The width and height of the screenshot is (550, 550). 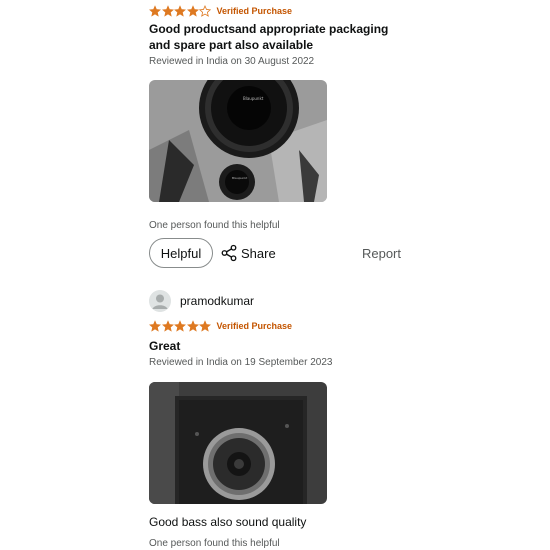 What do you see at coordinates (229, 253) in the screenshot?
I see `share-icon` at bounding box center [229, 253].